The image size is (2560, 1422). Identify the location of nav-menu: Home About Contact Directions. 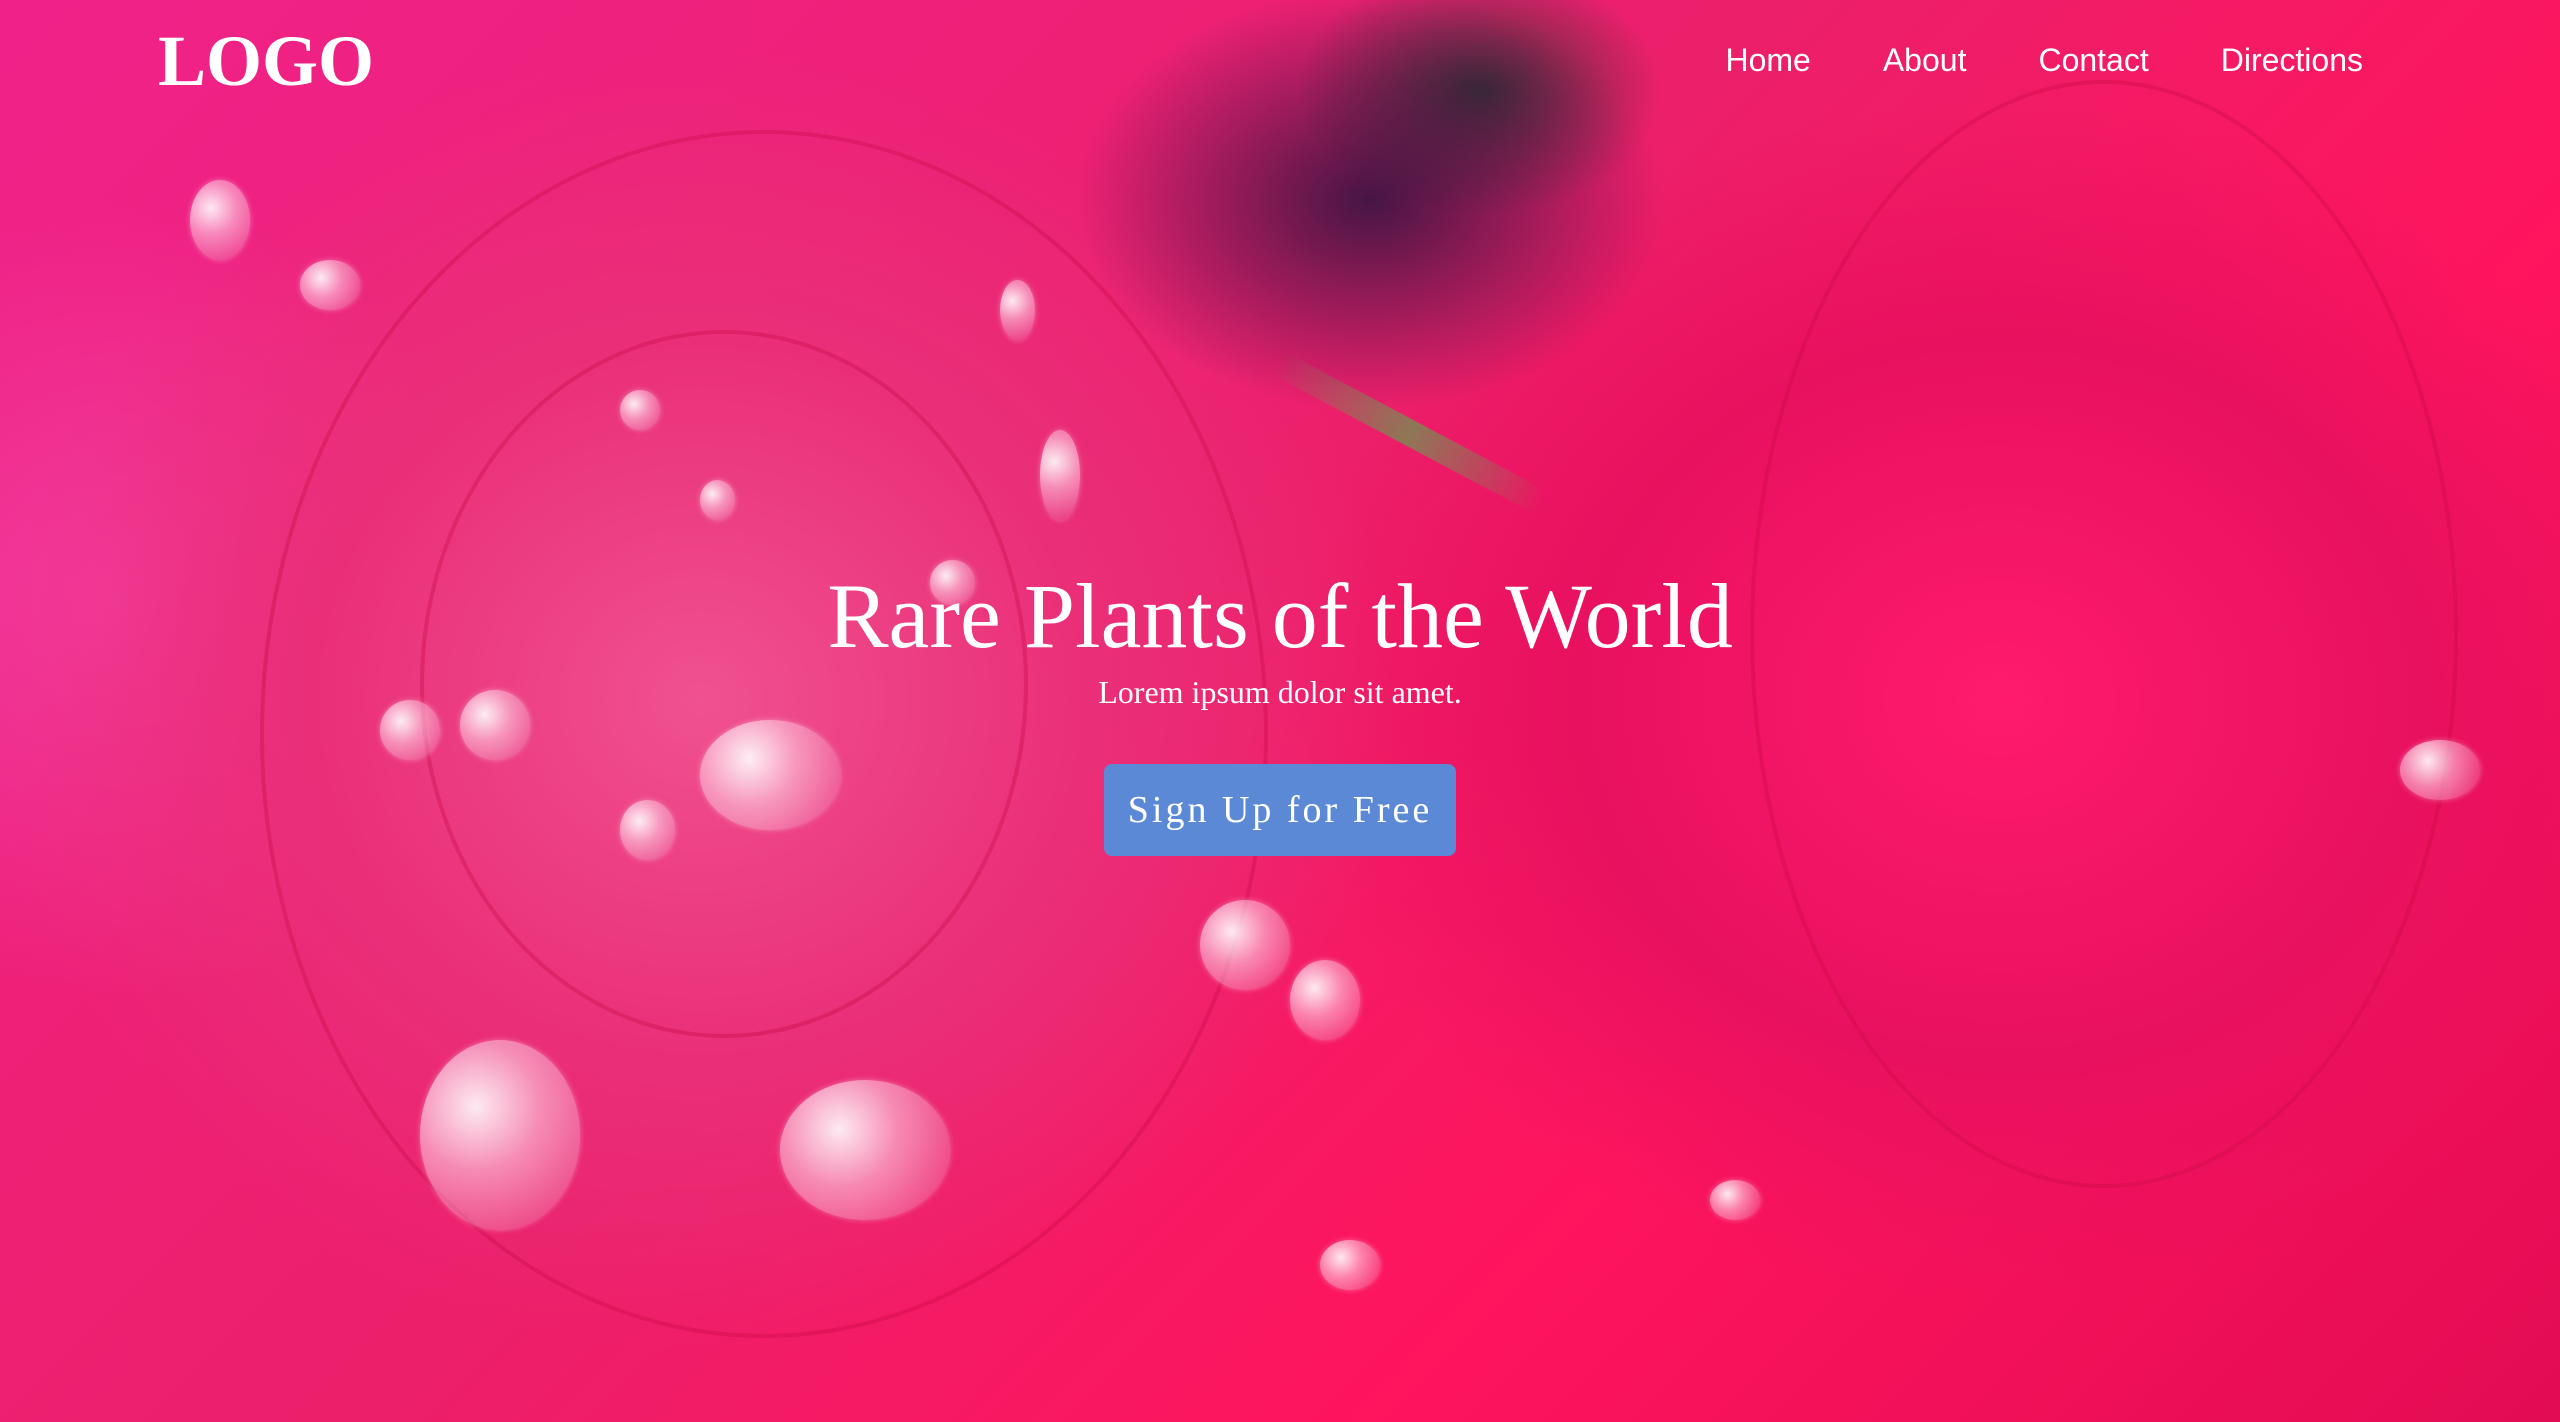
(2008, 60).